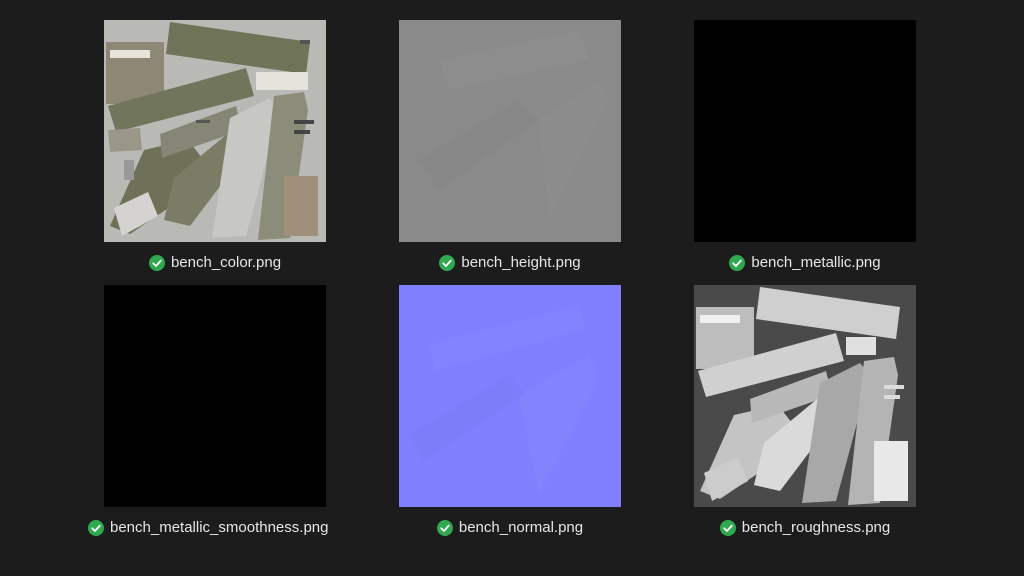 This screenshot has width=1024, height=576. Describe the element at coordinates (510, 131) in the screenshot. I see `thumbnail-bench-height` at that location.